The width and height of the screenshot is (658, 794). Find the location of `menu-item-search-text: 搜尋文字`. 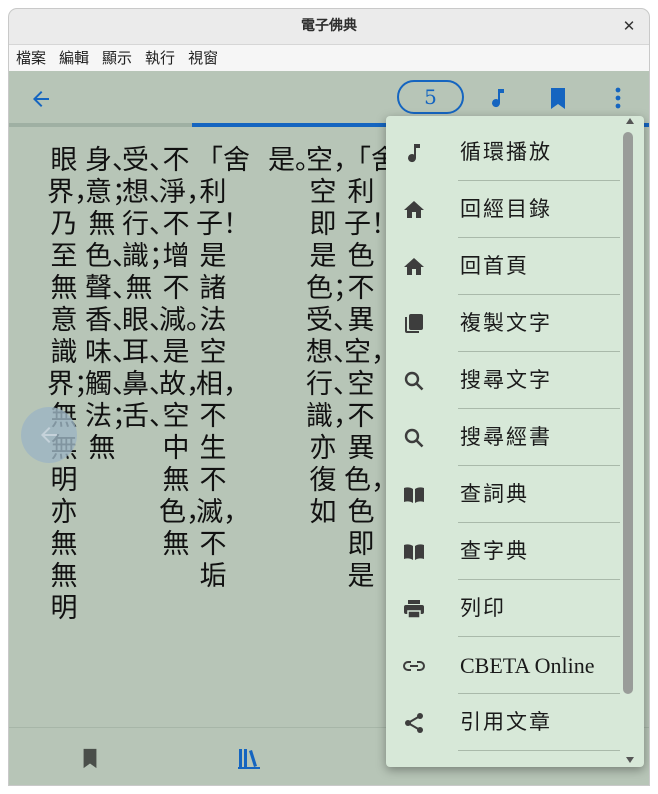

menu-item-search-text: 搜尋文字 is located at coordinates (506, 380).